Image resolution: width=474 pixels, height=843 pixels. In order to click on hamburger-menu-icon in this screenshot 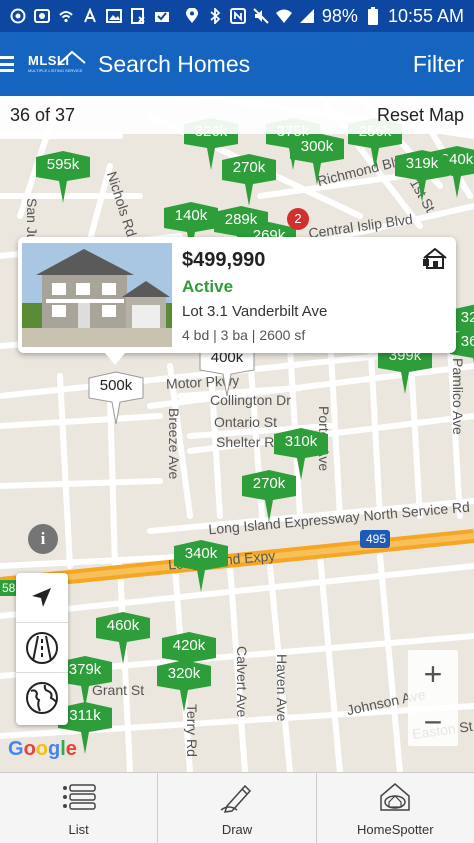, I will do `click(8, 64)`.